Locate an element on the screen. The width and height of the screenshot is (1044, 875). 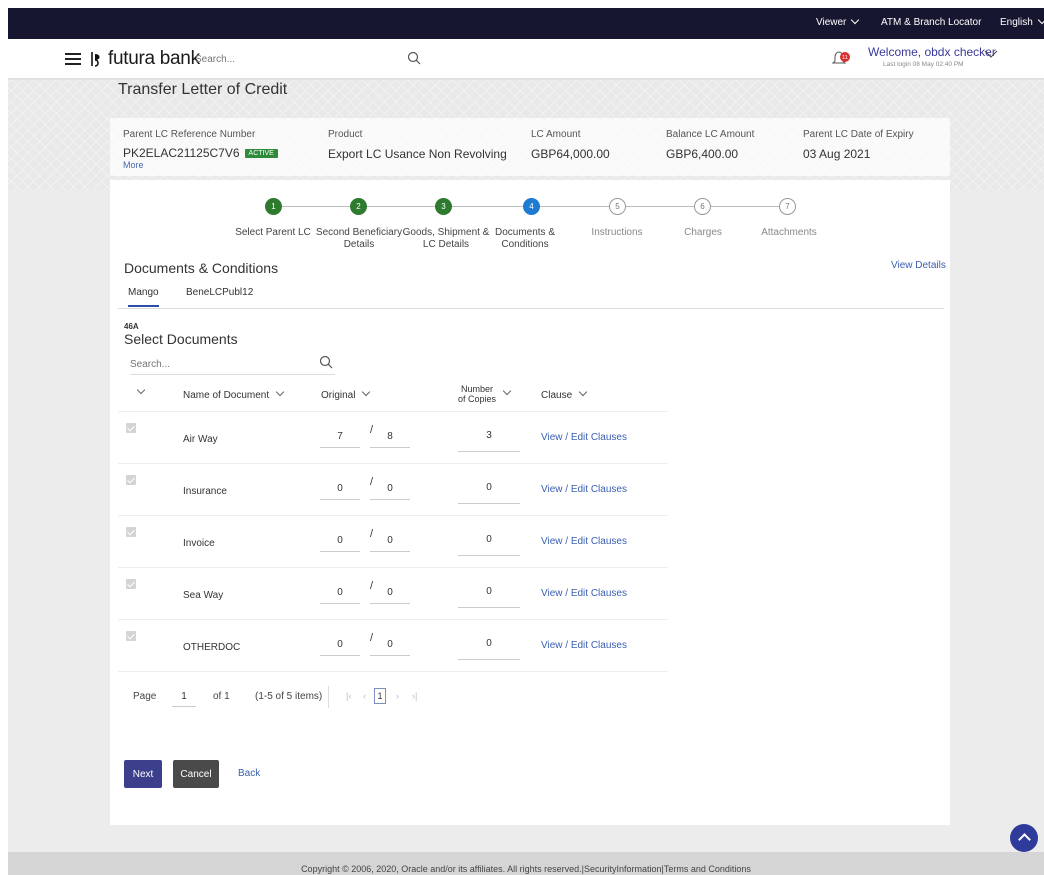
select-all-toggle is located at coordinates (141, 392).